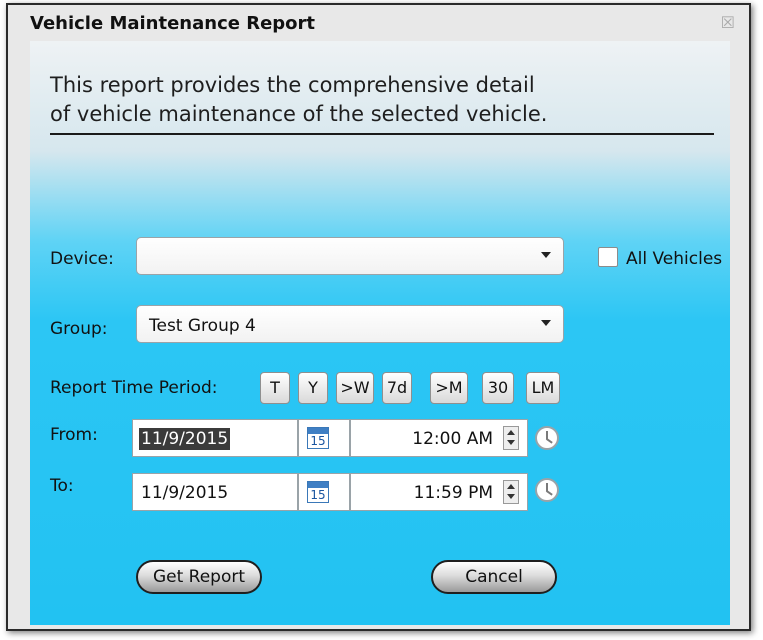  I want to click on from-time-spinner, so click(511, 438).